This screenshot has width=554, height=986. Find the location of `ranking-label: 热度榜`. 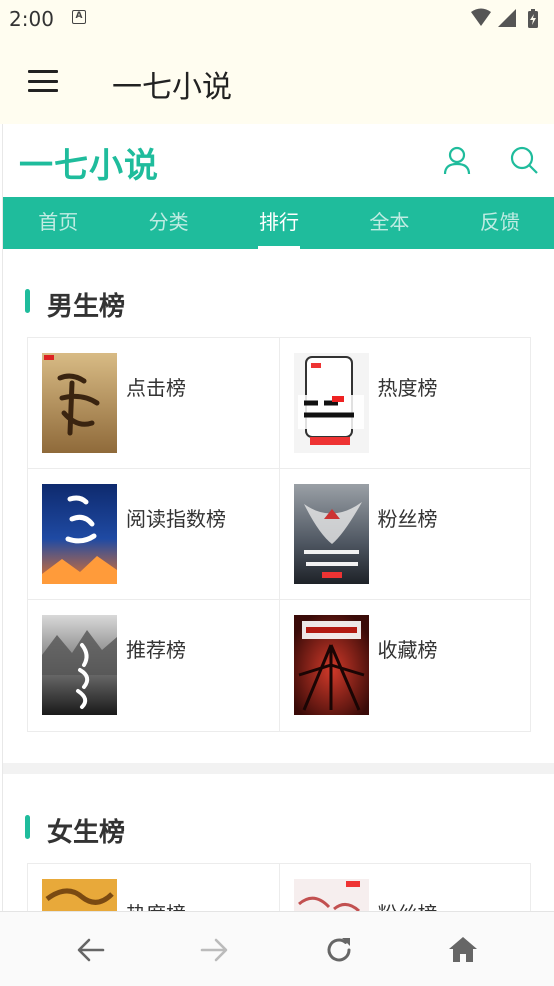

ranking-label: 热度榜 is located at coordinates (407, 388).